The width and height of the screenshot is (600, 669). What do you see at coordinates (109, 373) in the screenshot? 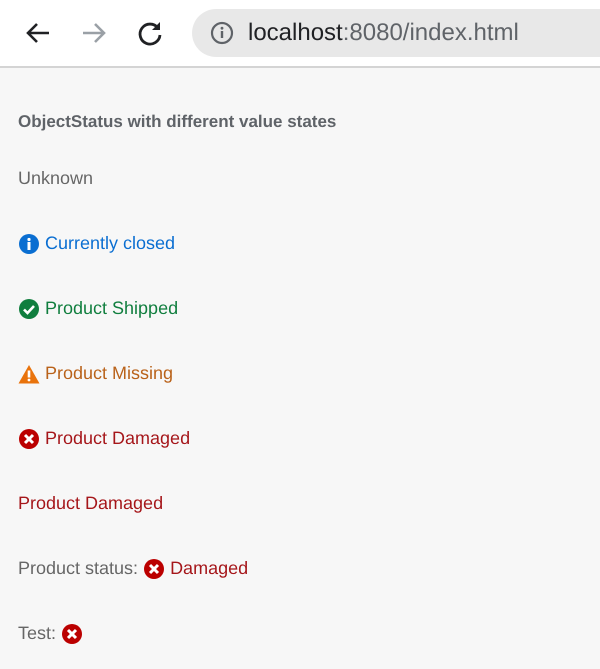
I see `status-text: Product Missing` at bounding box center [109, 373].